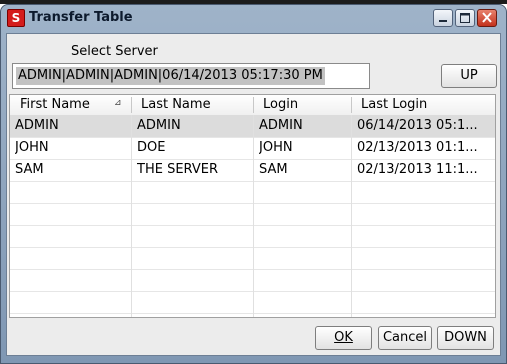 The width and height of the screenshot is (507, 364). Describe the element at coordinates (405, 338) in the screenshot. I see `cancel-button: Cancel` at that location.